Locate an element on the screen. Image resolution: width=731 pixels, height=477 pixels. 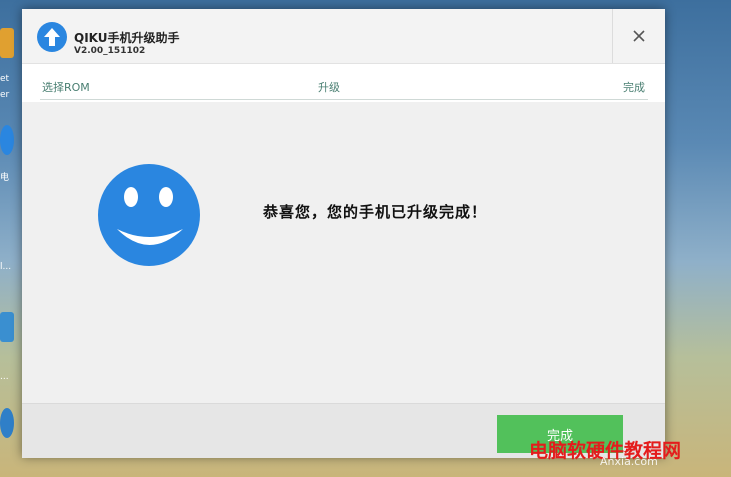
app-version: V2.00_151102 is located at coordinates (110, 51).